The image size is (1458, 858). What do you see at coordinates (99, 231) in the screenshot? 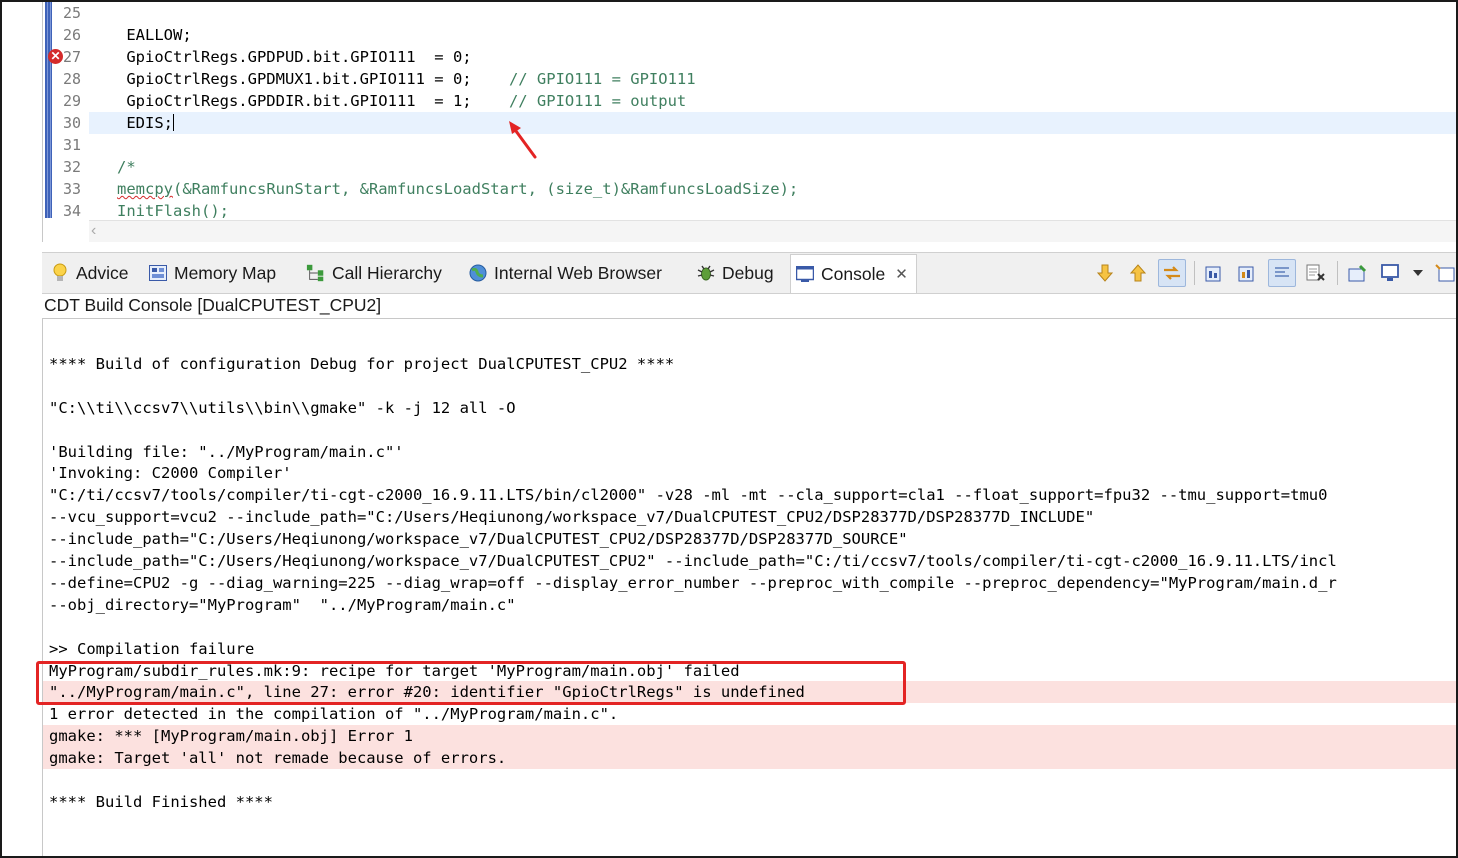
I see `scroll-left-icon: ‹` at bounding box center [99, 231].